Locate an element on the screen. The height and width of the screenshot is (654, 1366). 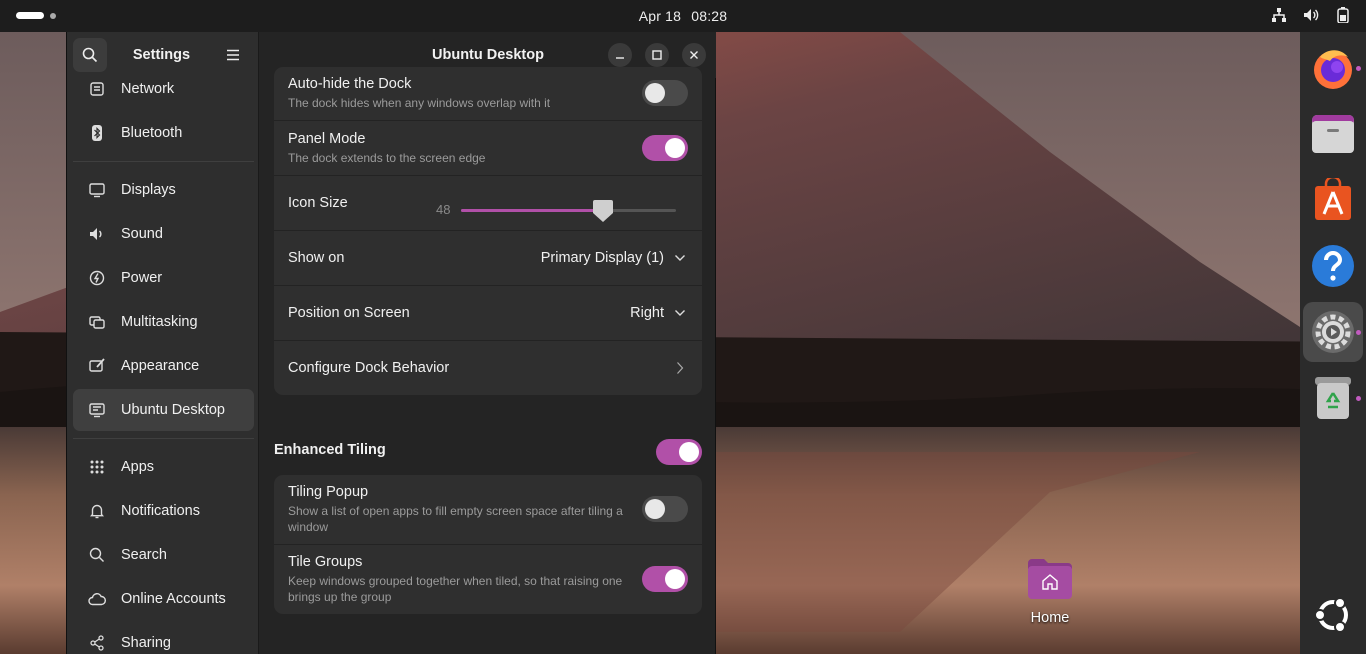
volume-icon is located at coordinates (1311, 15).